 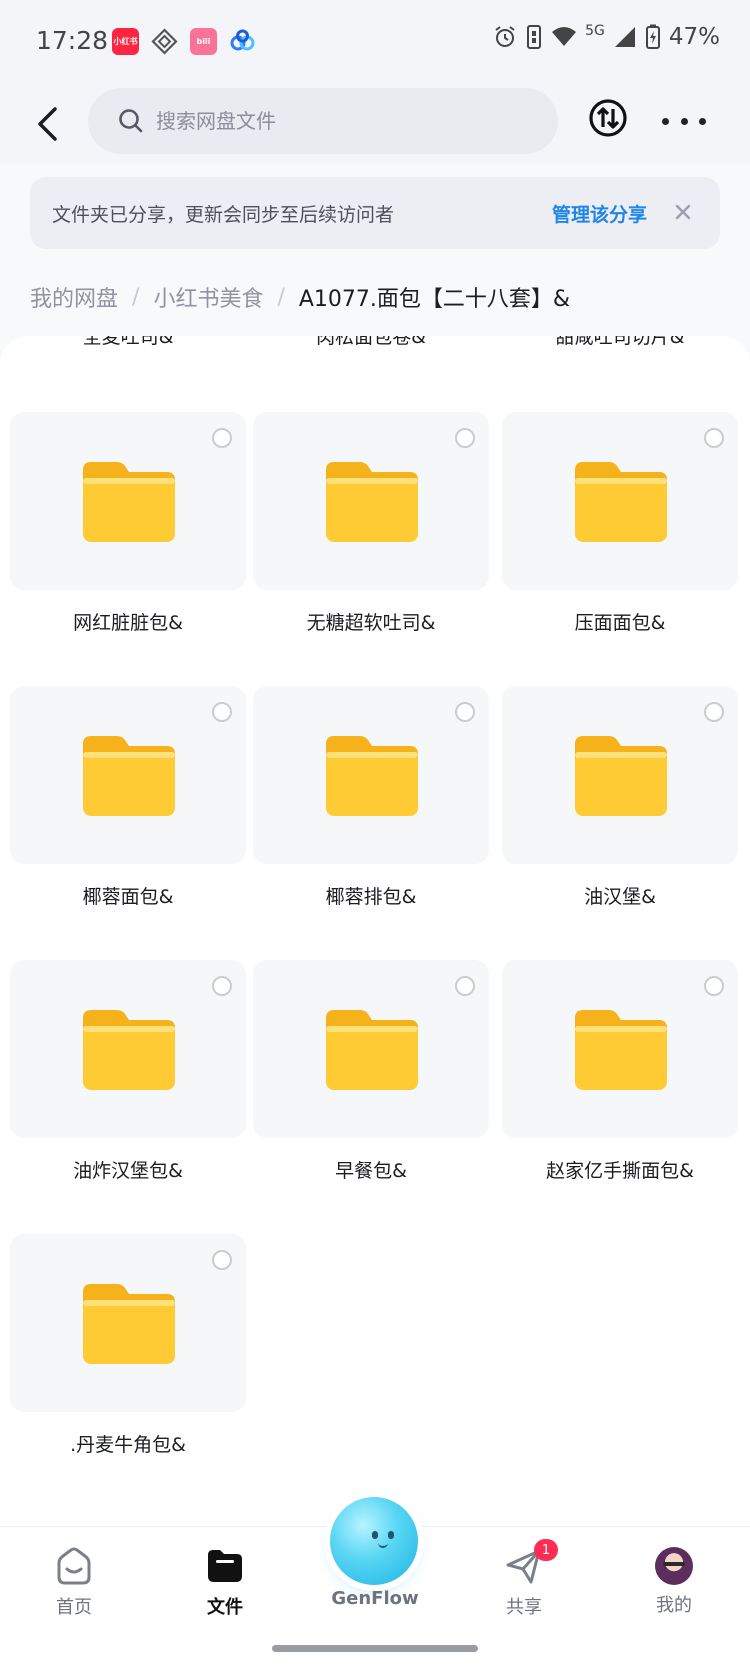 I want to click on close-icon, so click(x=683, y=212).